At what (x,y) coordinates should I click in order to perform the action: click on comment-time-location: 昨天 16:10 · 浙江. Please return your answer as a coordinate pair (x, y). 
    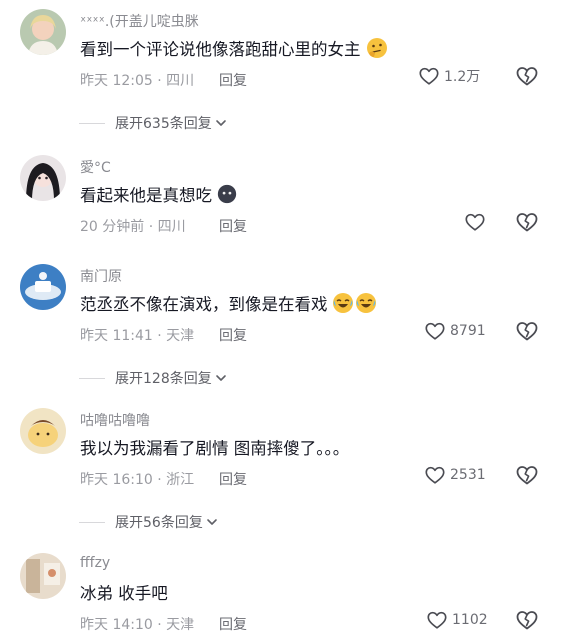
    Looking at the image, I should click on (137, 480).